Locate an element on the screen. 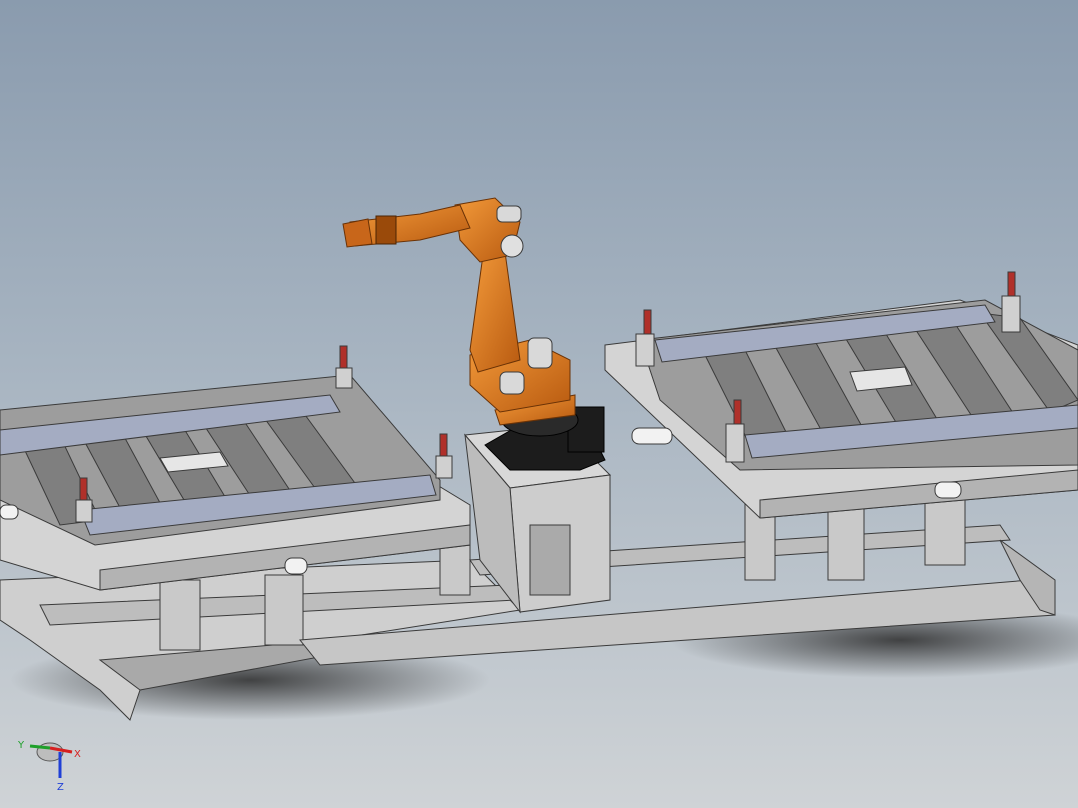 The height and width of the screenshot is (808, 1078). triad-y-axis is located at coordinates (40, 747).